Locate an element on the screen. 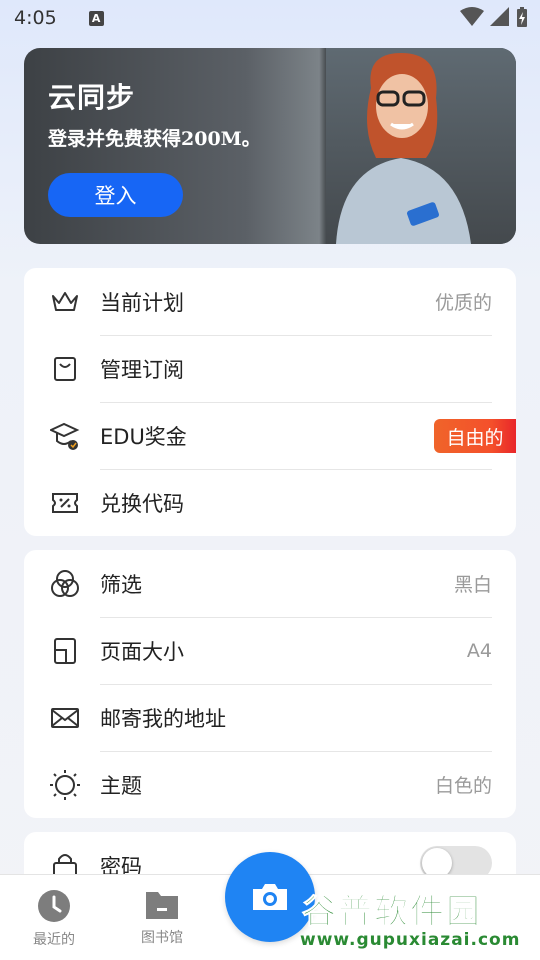  page-size-icon is located at coordinates (65, 651).